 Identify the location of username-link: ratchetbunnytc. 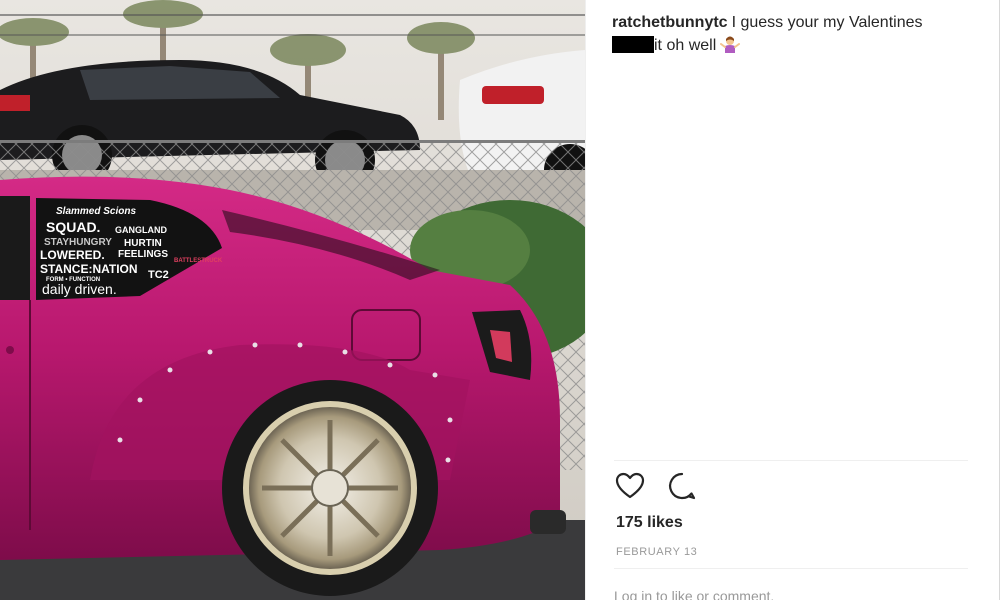
(670, 22).